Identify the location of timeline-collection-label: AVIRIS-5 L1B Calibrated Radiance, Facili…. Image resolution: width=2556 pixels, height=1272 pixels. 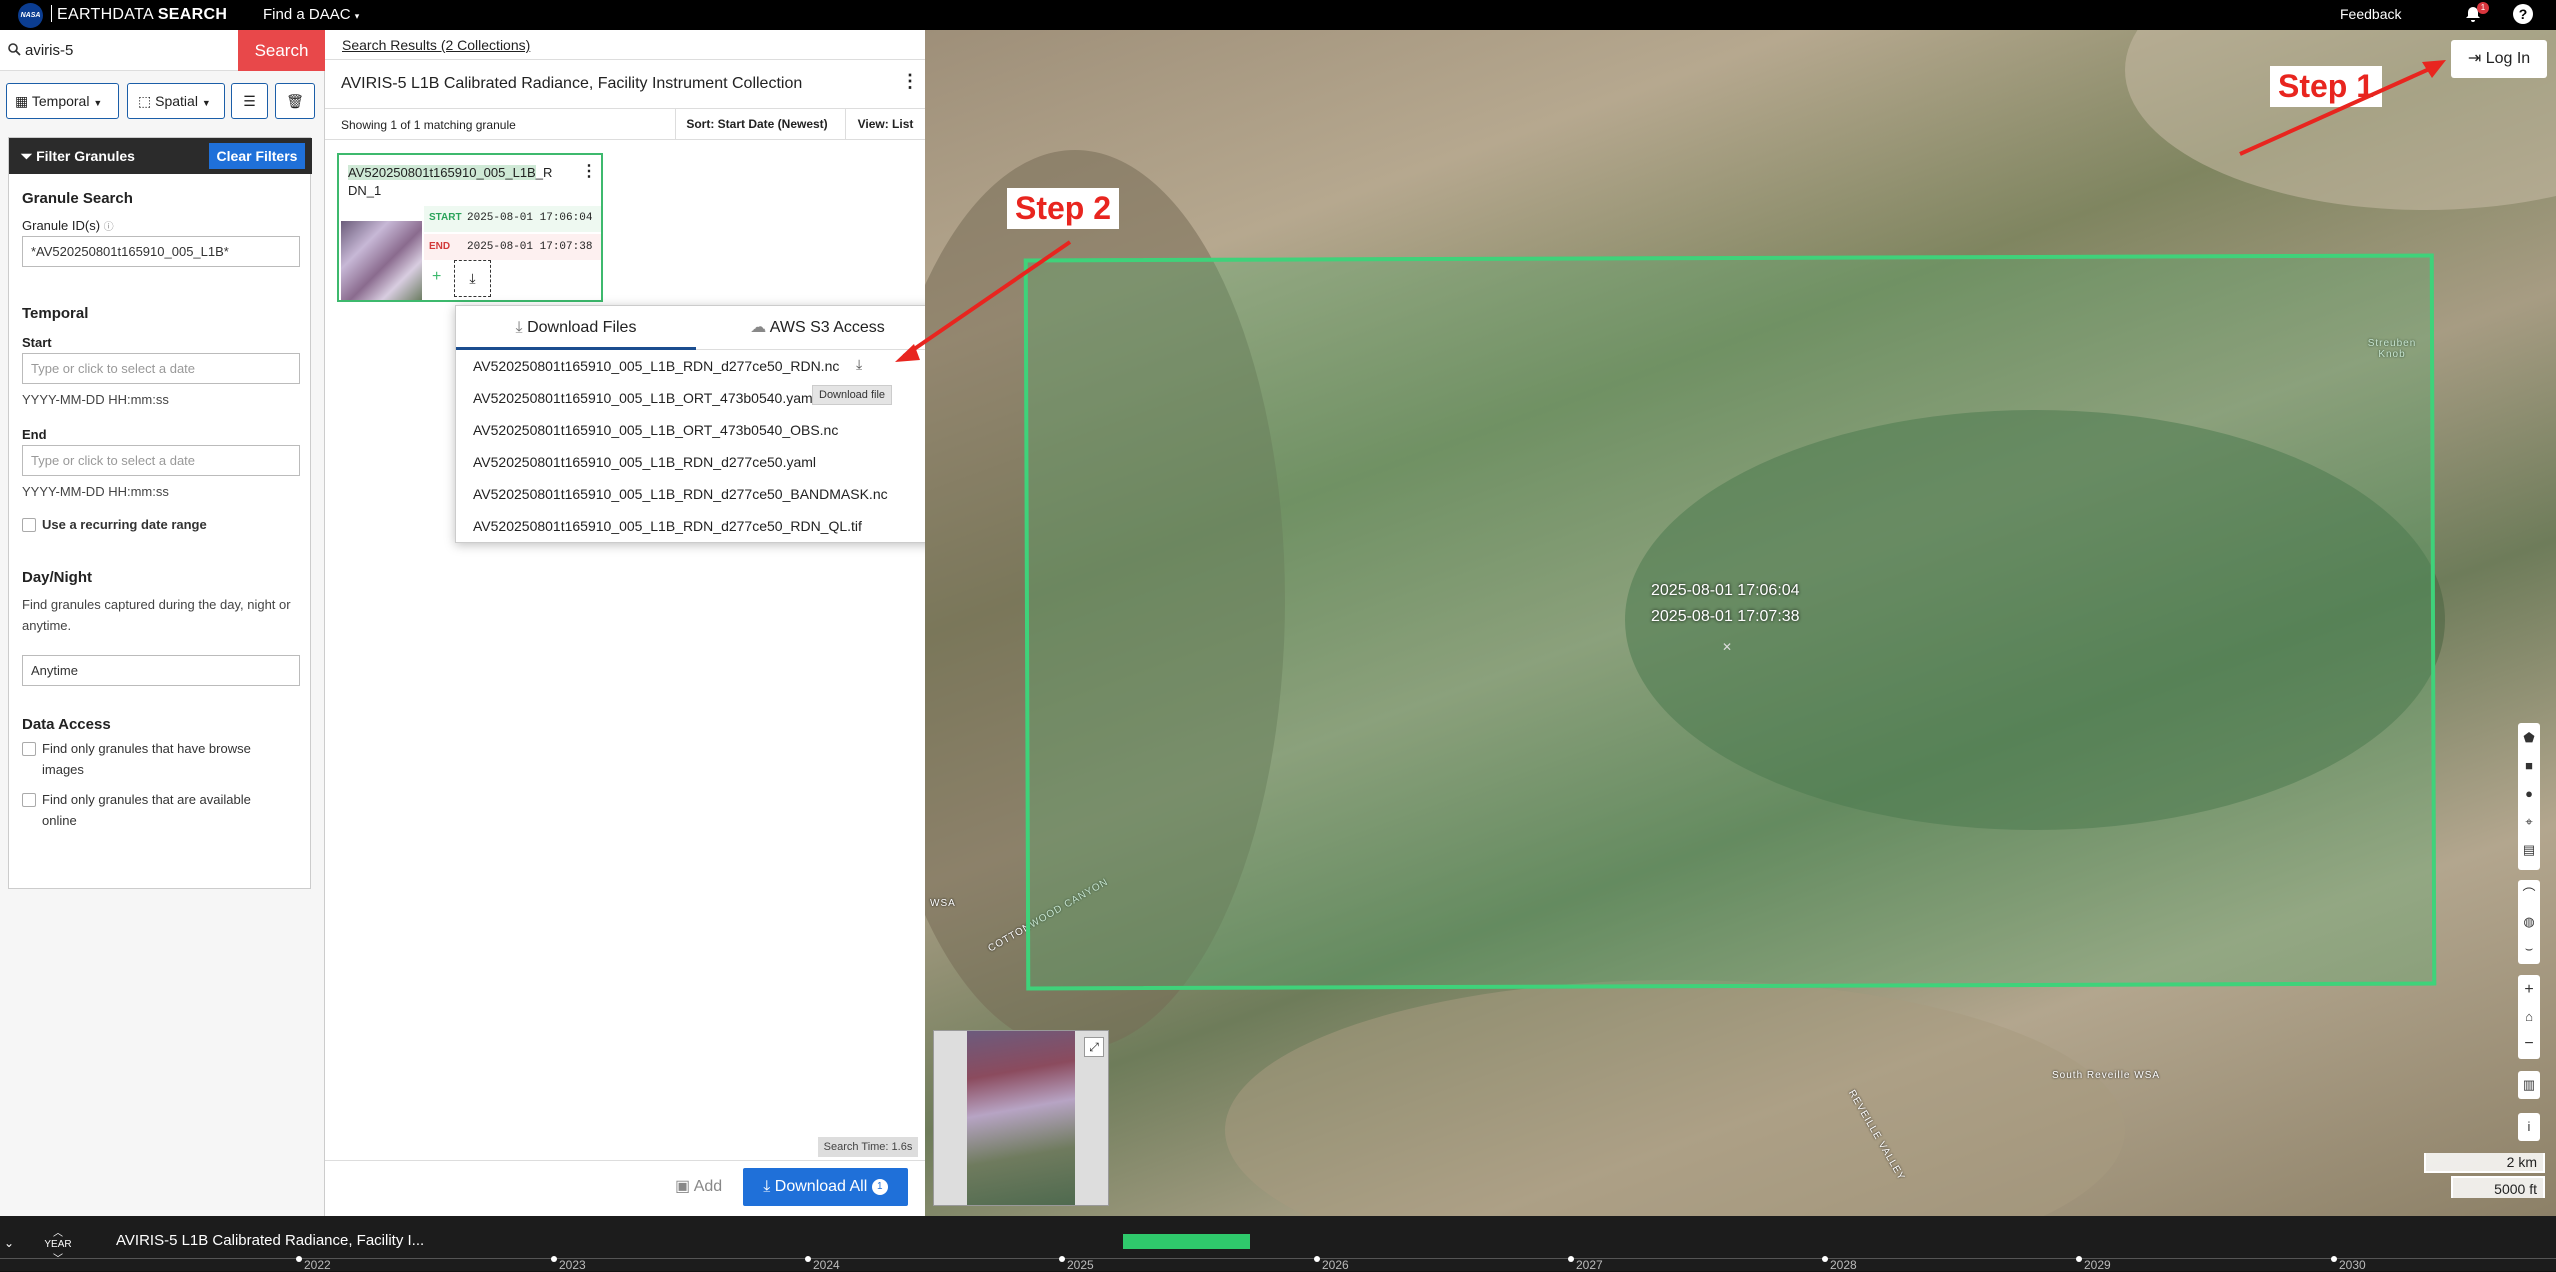
(270, 1240).